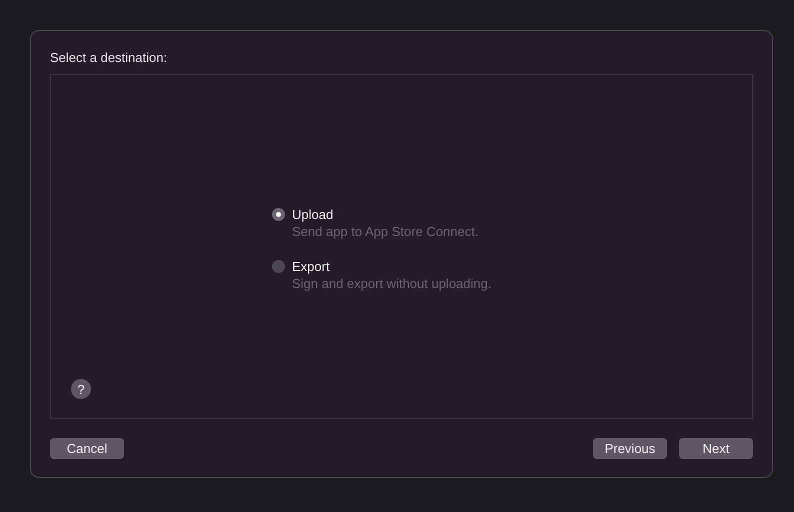  Describe the element at coordinates (385, 214) in the screenshot. I see `option-label: Upload` at that location.